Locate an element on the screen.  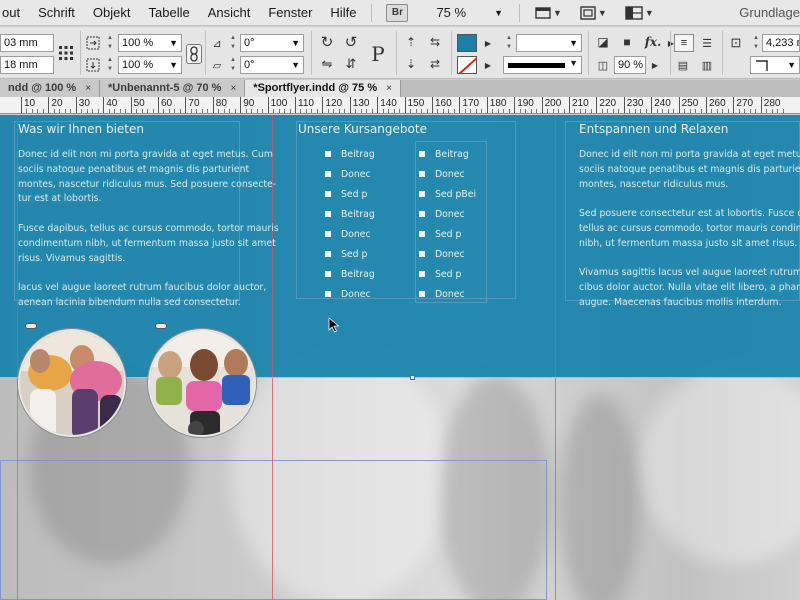
shear-angle-value: 0° is located at coordinates (249, 65).